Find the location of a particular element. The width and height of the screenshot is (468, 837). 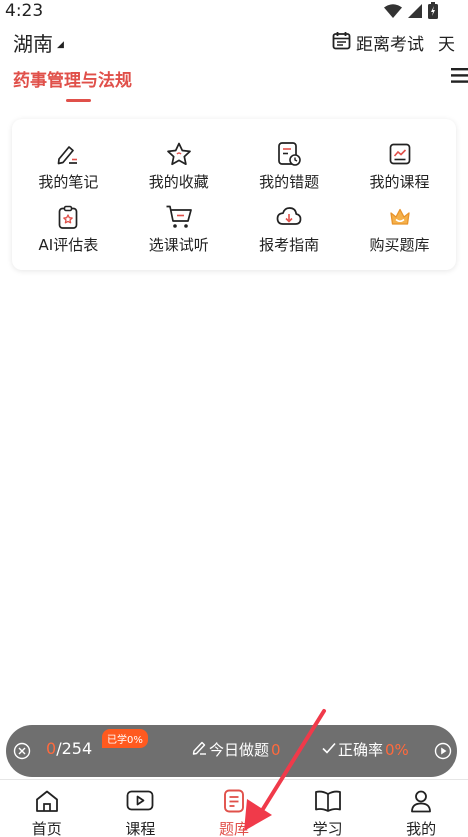

caret-down-icon: ◢ is located at coordinates (60, 44).